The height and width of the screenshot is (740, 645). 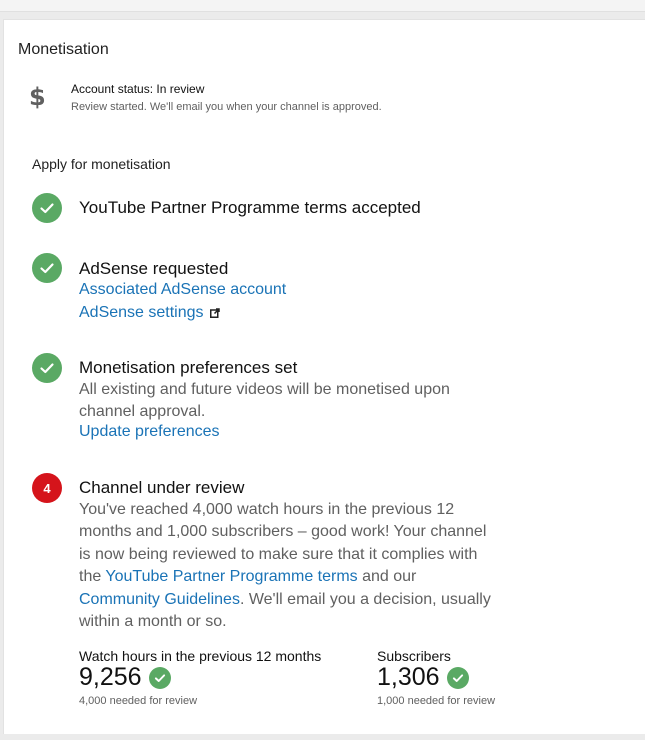 I want to click on top-bar, so click(x=322, y=6).